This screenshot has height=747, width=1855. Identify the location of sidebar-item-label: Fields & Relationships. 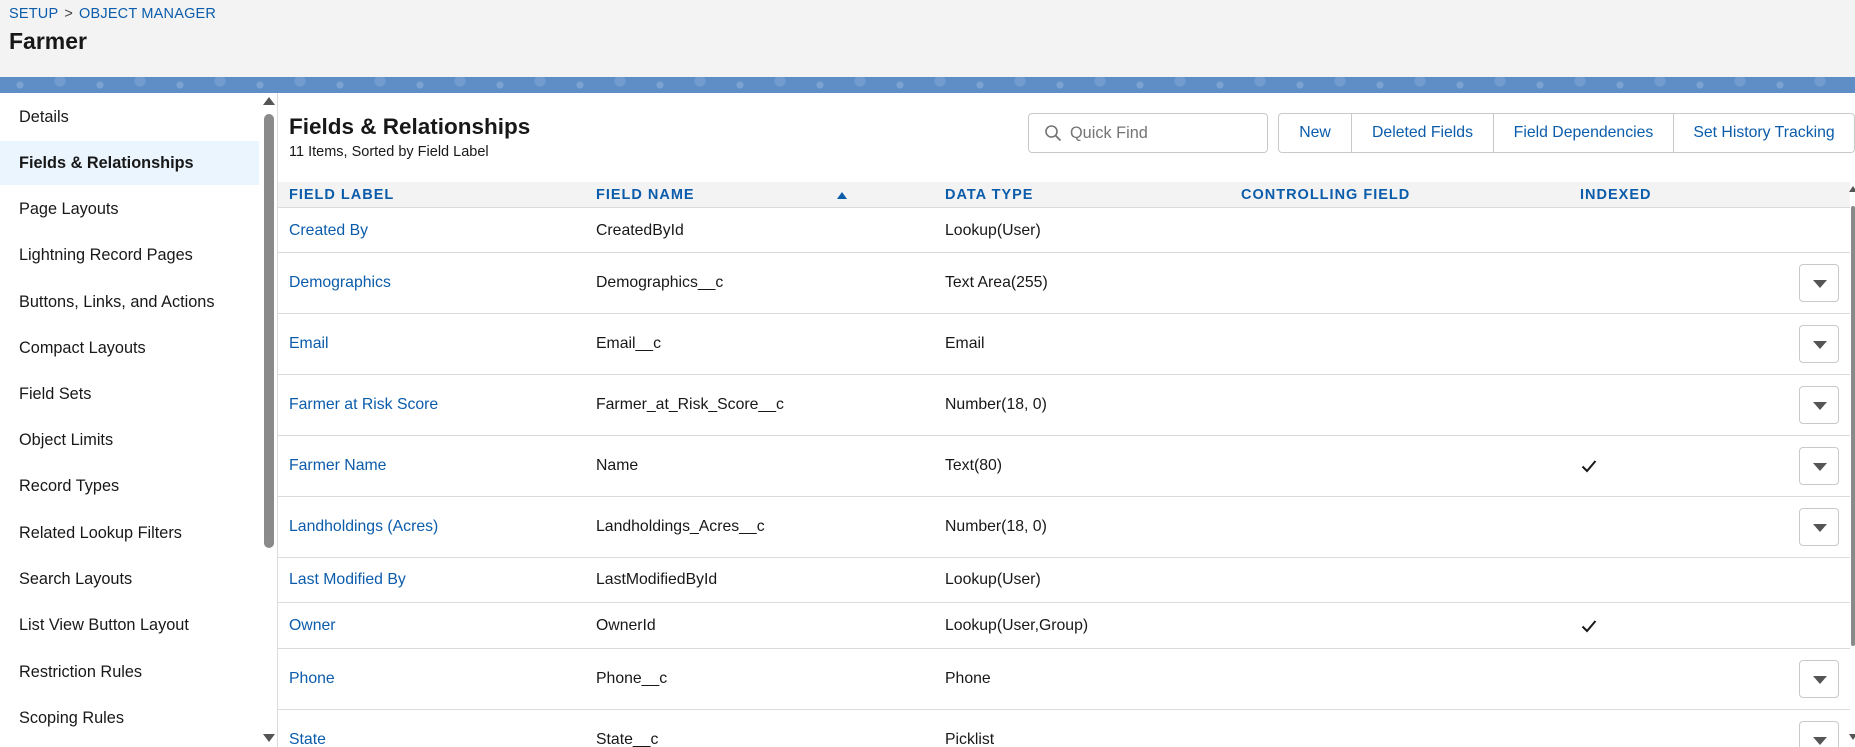
(106, 162).